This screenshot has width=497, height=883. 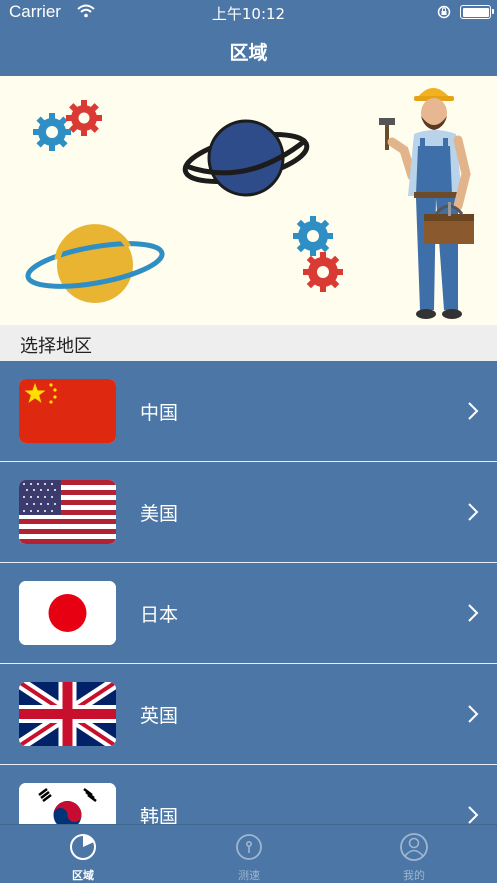 I want to click on korea-flag-icon, so click(x=67, y=803).